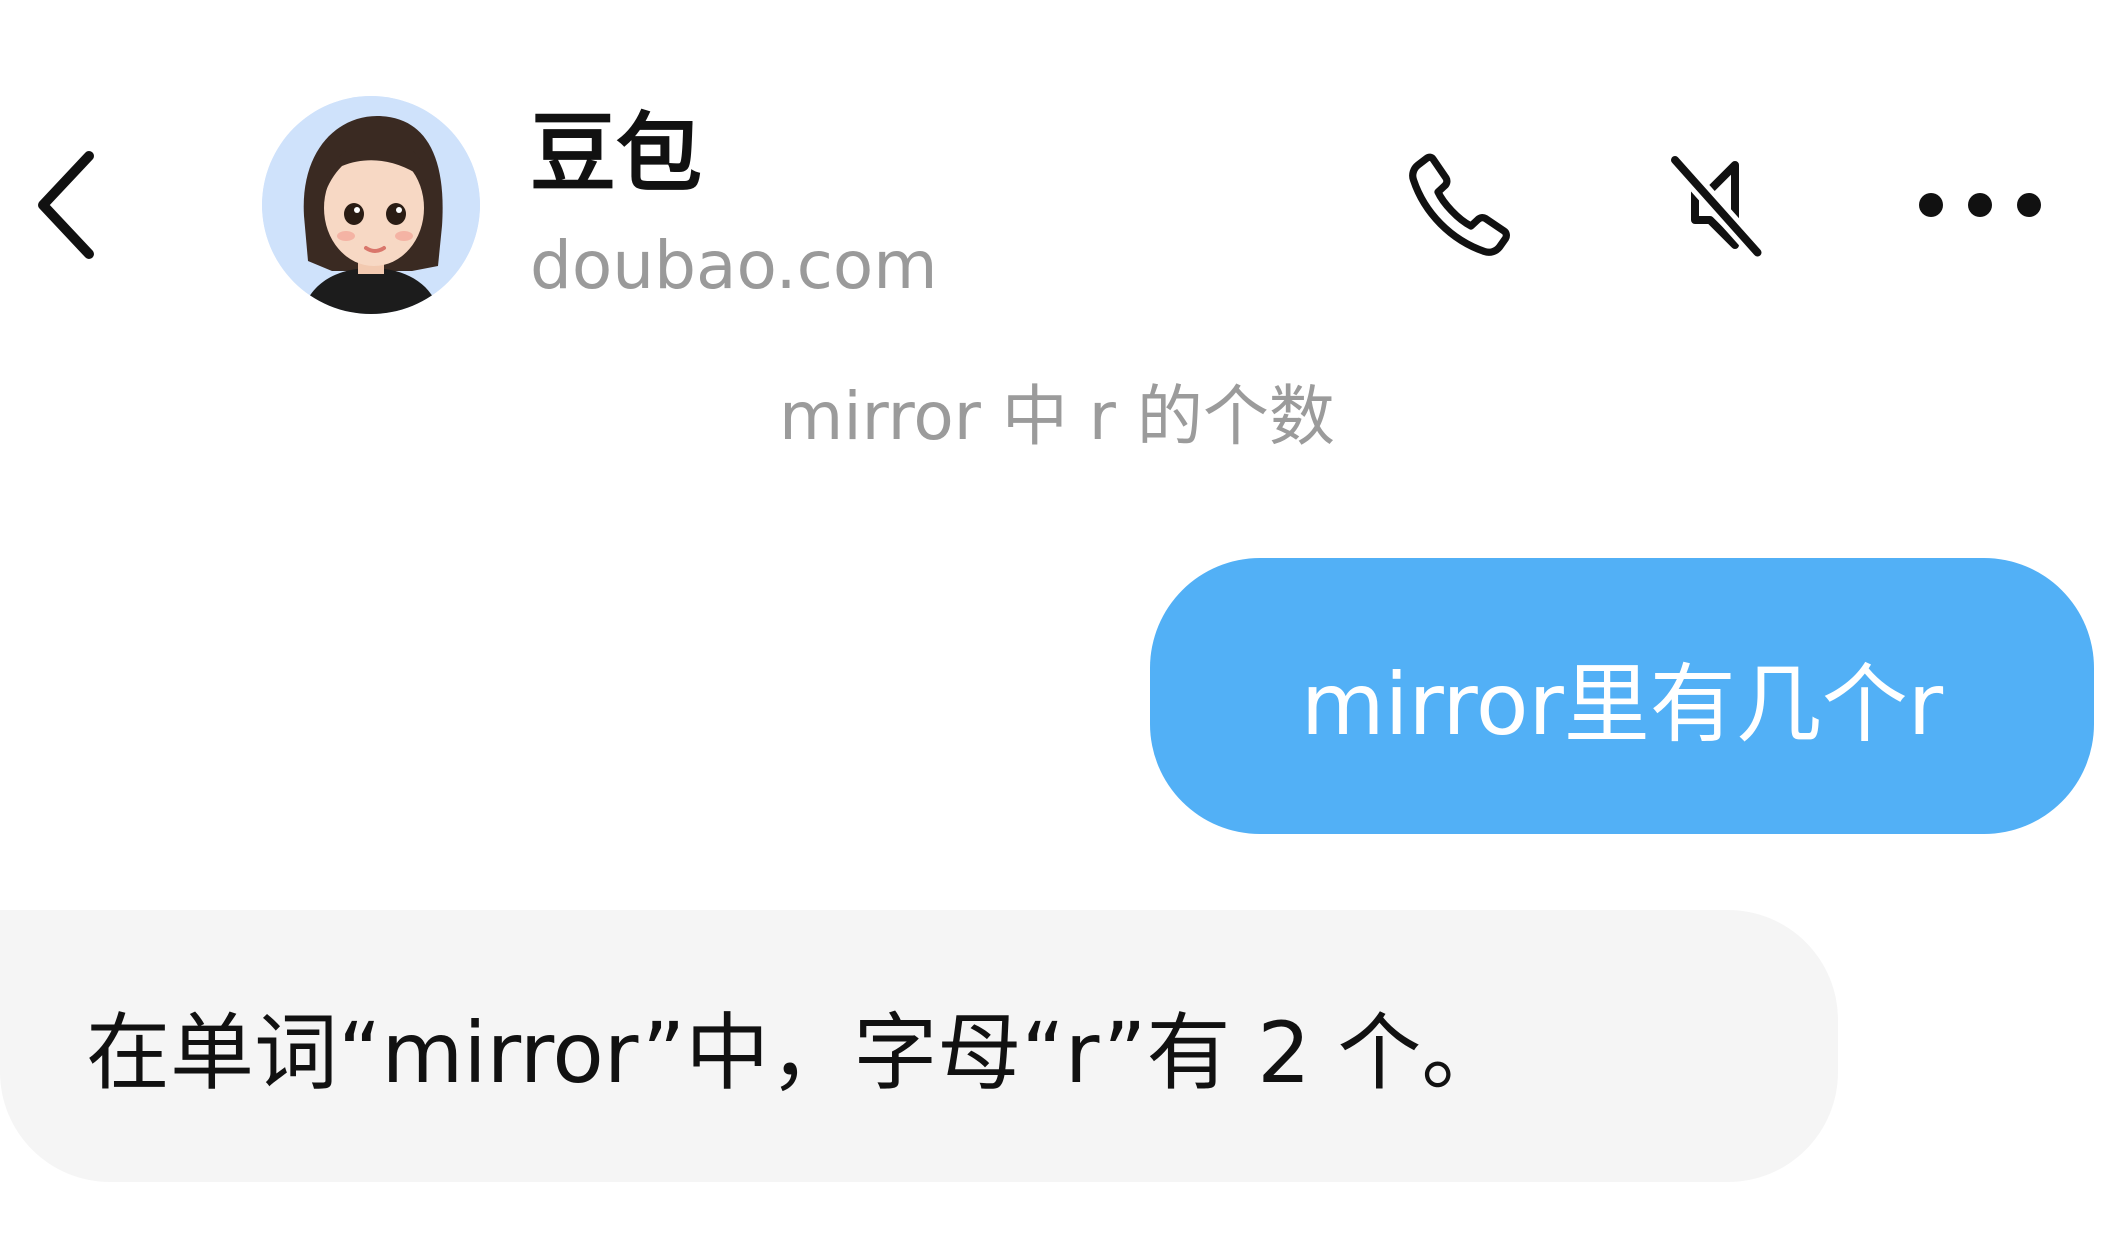 The image size is (2114, 1236). I want to click on phone-icon, so click(1459, 204).